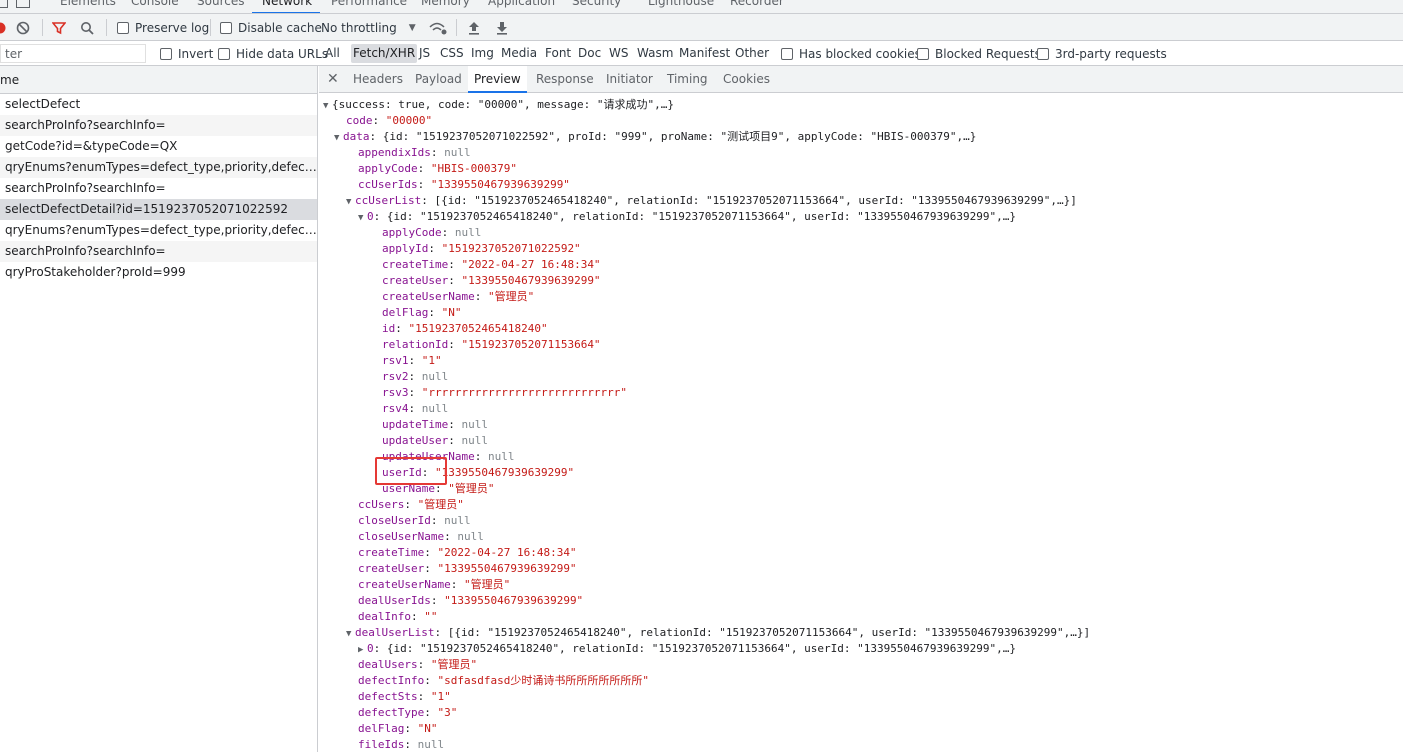 This screenshot has height=752, width=1403. What do you see at coordinates (369, 4) in the screenshot?
I see `tab-performance: Performance` at bounding box center [369, 4].